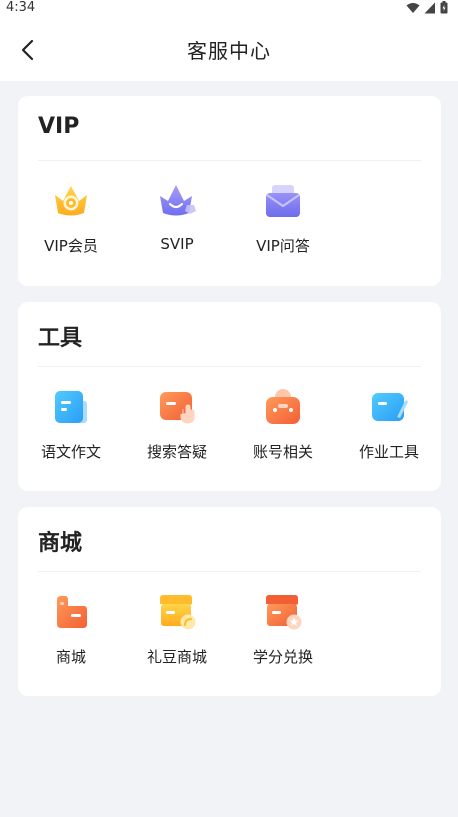 Image resolution: width=458 pixels, height=817 pixels. What do you see at coordinates (21, 7) in the screenshot?
I see `status-time: 4:34` at bounding box center [21, 7].